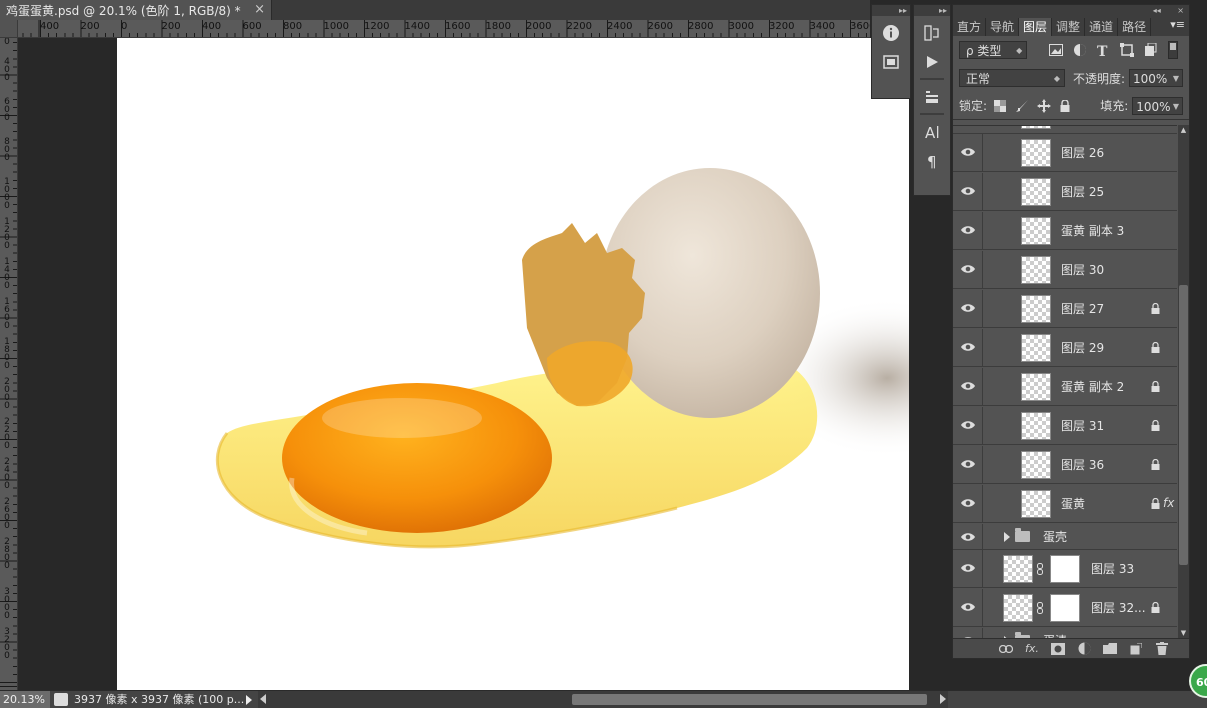 The image size is (1207, 708). I want to click on 3d-icon, so click(891, 62).